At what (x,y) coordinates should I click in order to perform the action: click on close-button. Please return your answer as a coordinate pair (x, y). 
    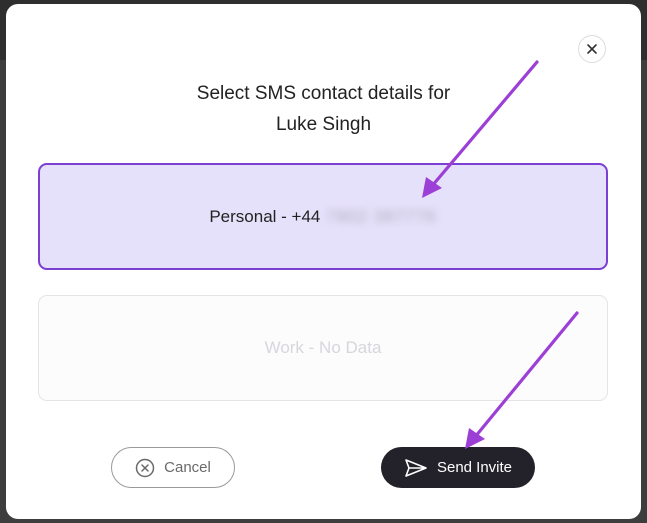
    Looking at the image, I should click on (592, 49).